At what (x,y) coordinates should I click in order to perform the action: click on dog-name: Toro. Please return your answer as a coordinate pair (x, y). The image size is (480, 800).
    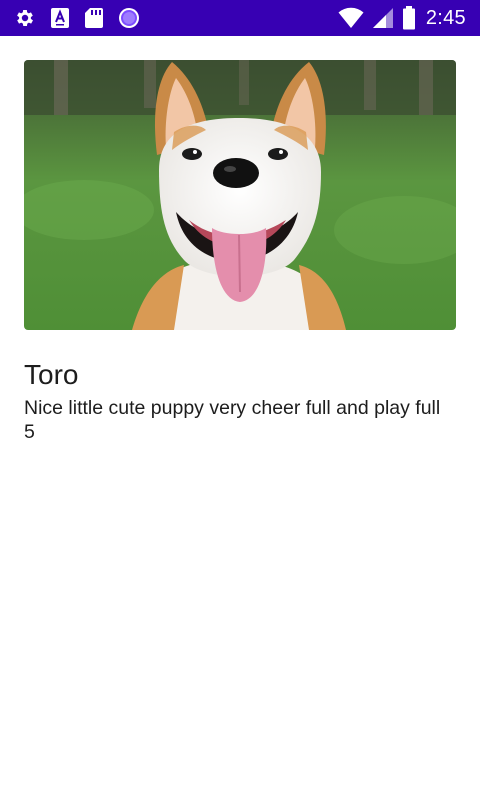
    Looking at the image, I should click on (51, 374).